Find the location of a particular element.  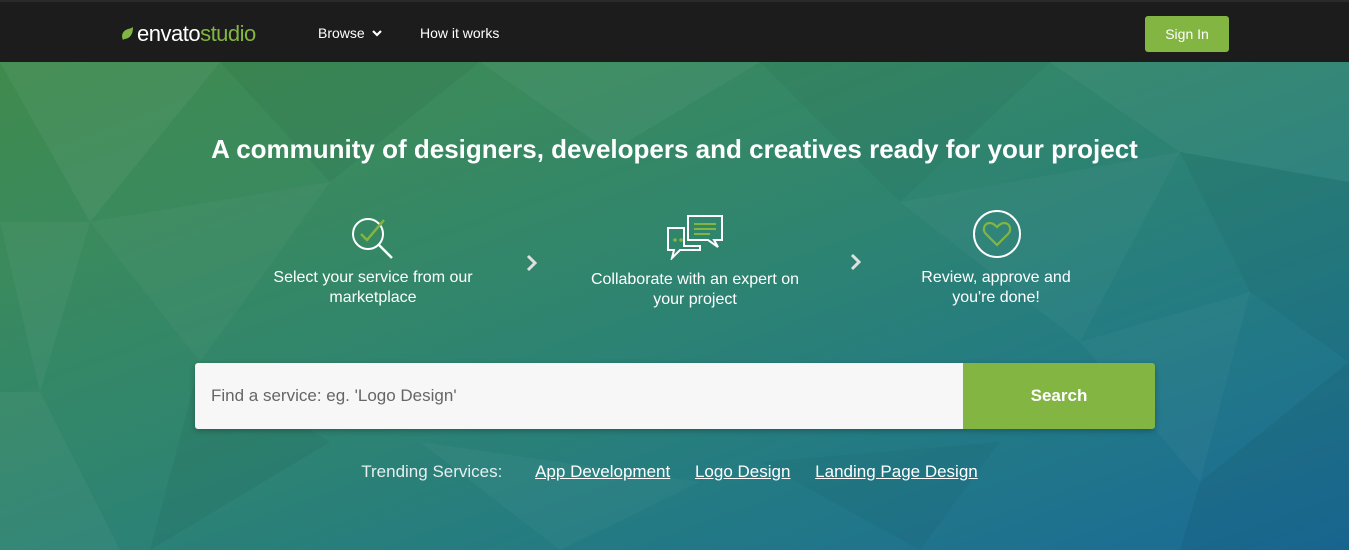

chevron-down-icon is located at coordinates (376, 33).